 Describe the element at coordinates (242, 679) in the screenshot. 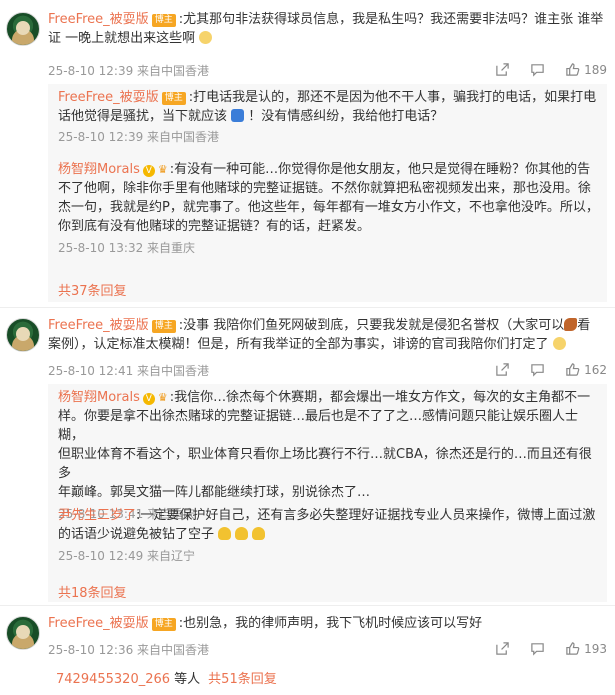

I see `more-replies-link: 共51条回复` at that location.